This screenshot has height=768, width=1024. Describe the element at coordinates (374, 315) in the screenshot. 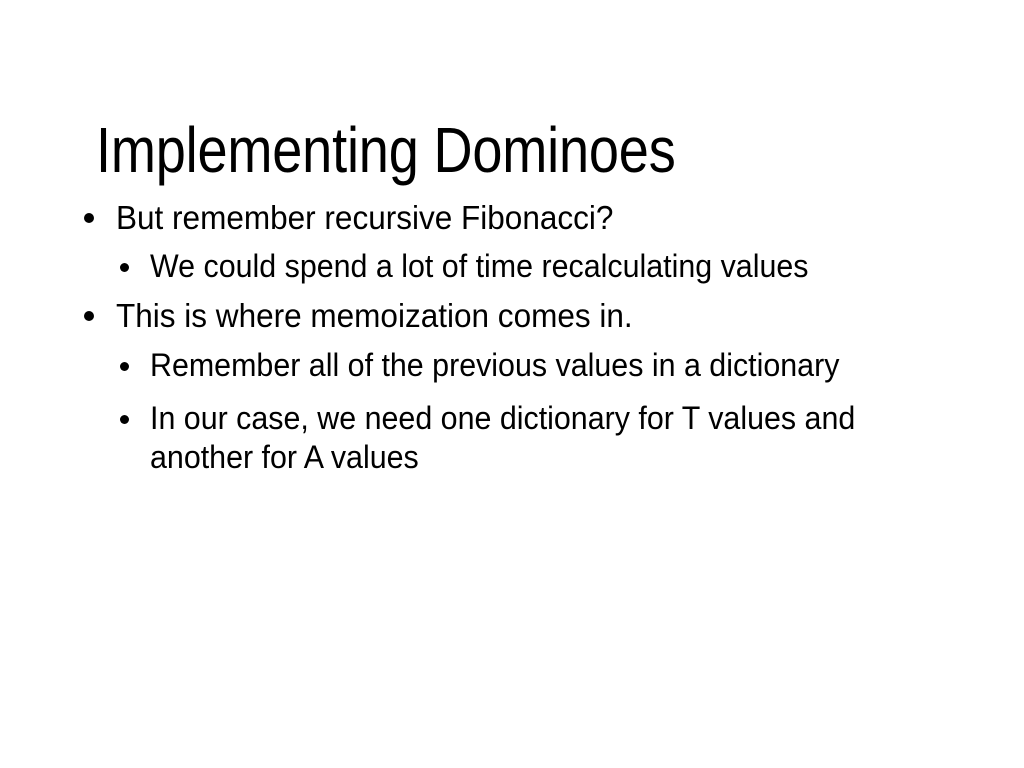

I see `list-item-label: This is where memoization comes in.` at that location.